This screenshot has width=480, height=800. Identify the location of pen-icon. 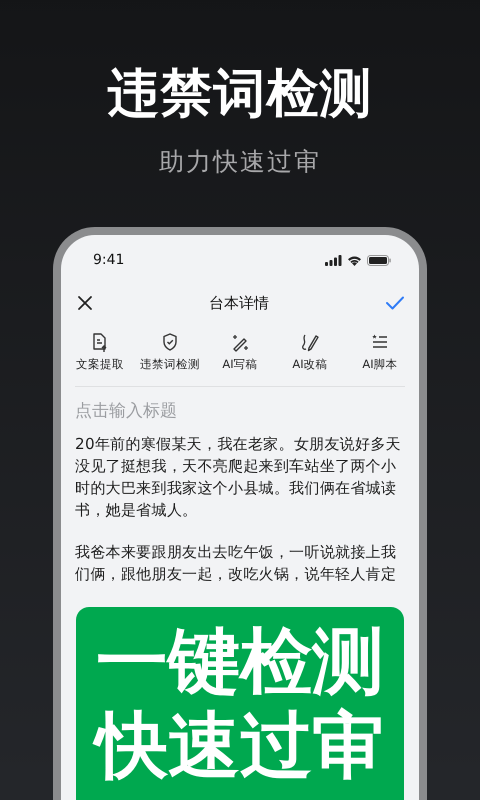
(310, 342).